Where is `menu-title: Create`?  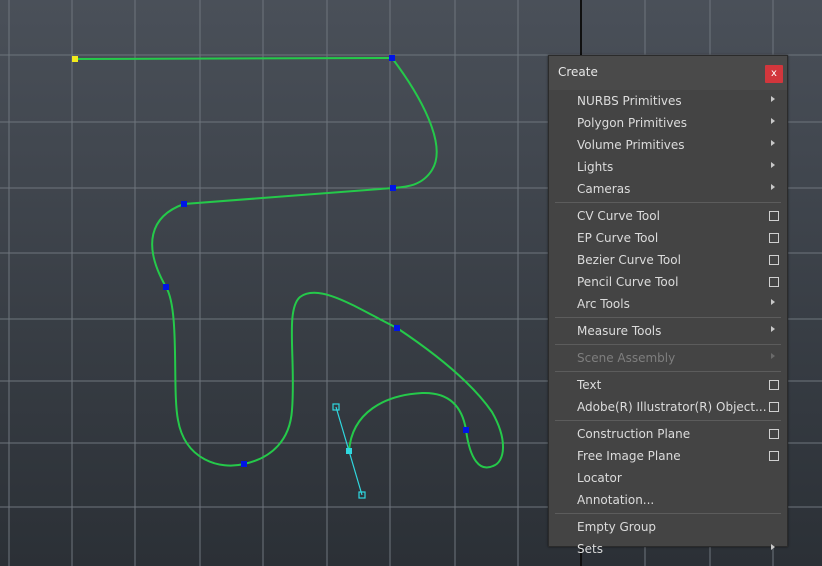
menu-title: Create is located at coordinates (578, 72).